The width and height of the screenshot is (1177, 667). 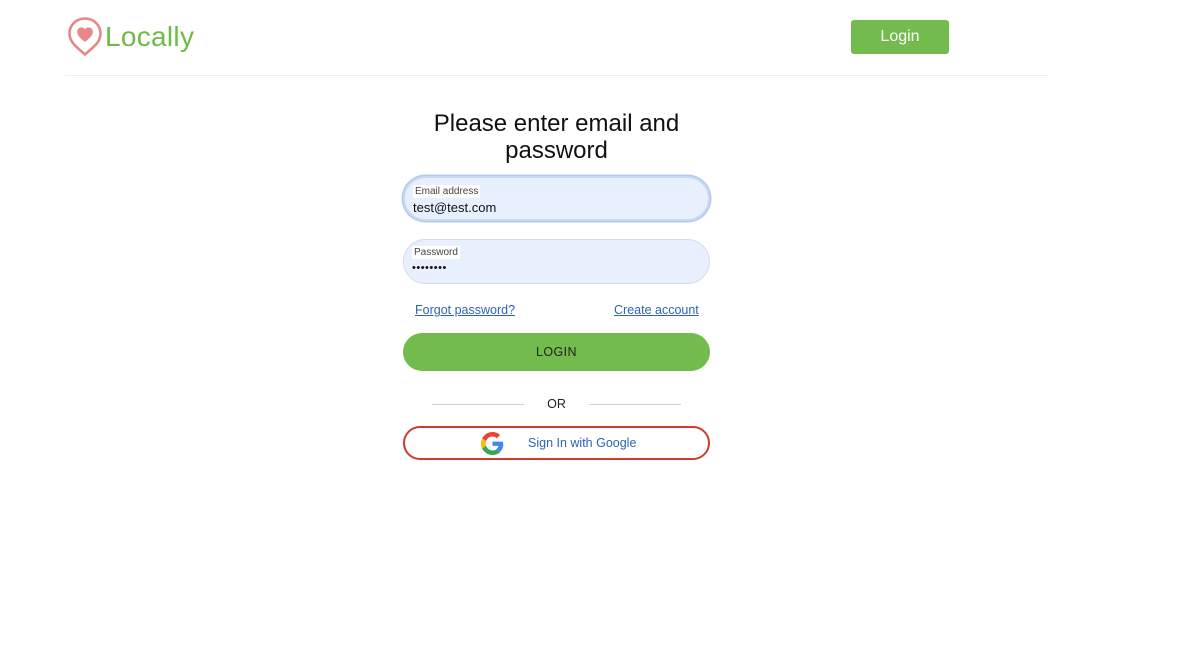 I want to click on forgot-password-link: Forgot password?, so click(x=465, y=310).